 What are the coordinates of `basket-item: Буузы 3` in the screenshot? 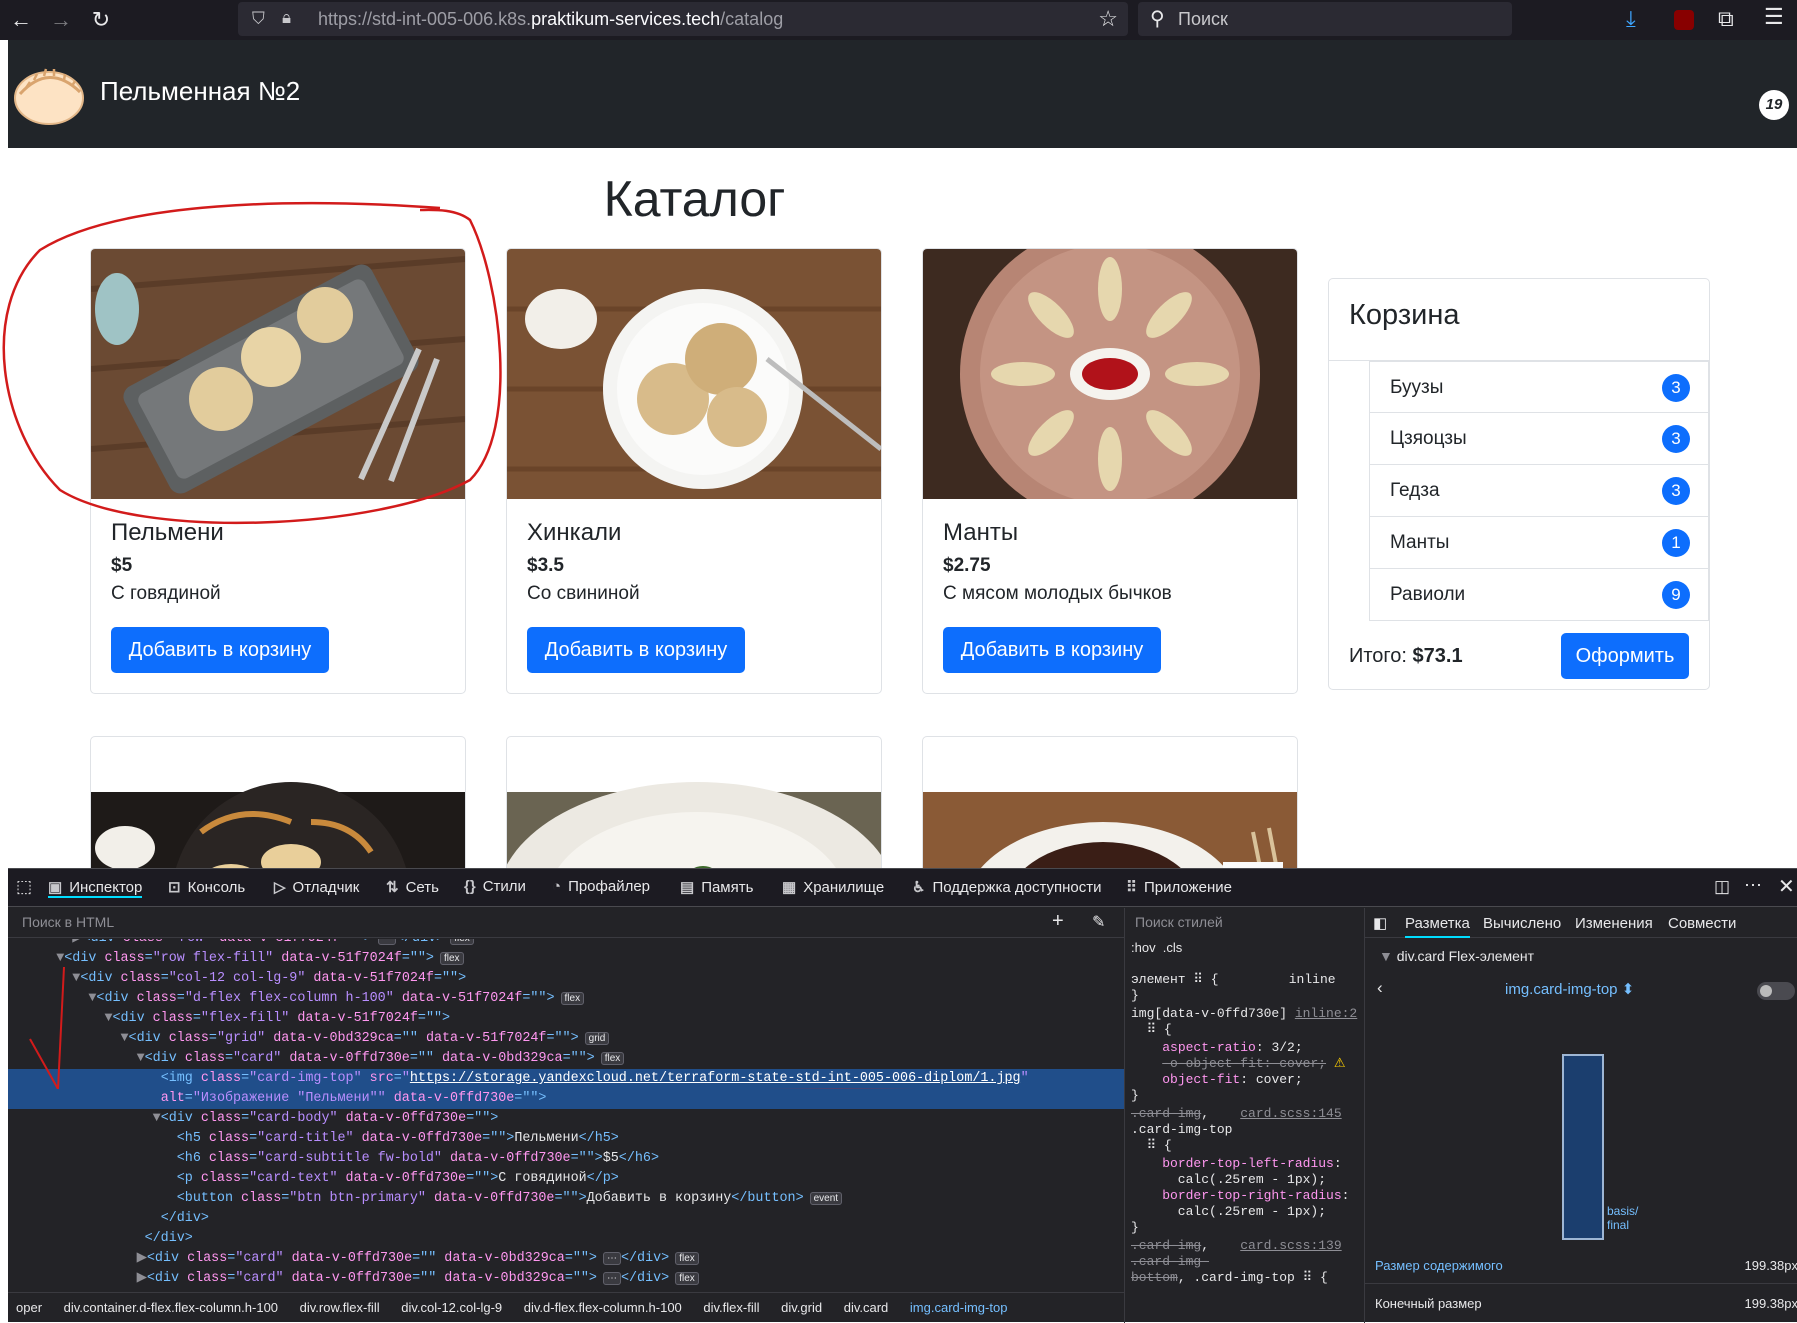 It's located at (1539, 387).